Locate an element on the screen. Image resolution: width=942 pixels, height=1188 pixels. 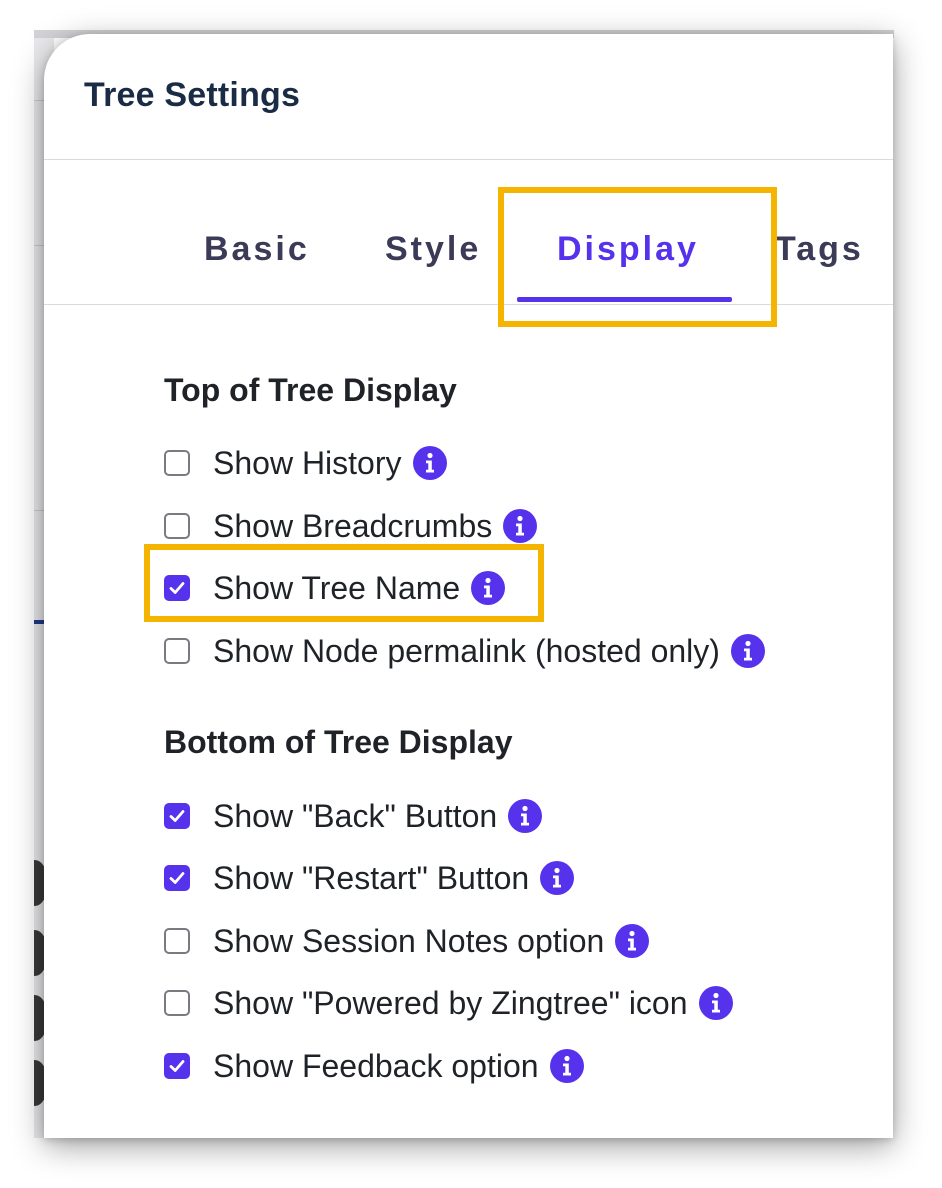
option-show-history: Show History is located at coordinates (305, 463).